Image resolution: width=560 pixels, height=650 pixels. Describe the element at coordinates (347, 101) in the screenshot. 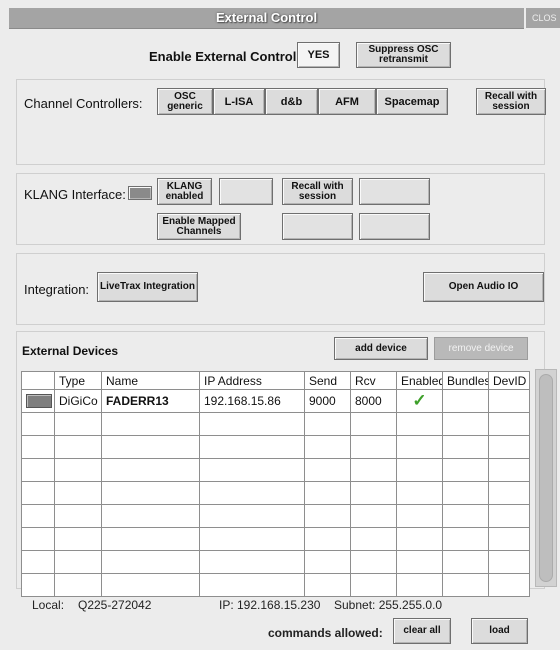

I see `afm-button: AFM` at that location.